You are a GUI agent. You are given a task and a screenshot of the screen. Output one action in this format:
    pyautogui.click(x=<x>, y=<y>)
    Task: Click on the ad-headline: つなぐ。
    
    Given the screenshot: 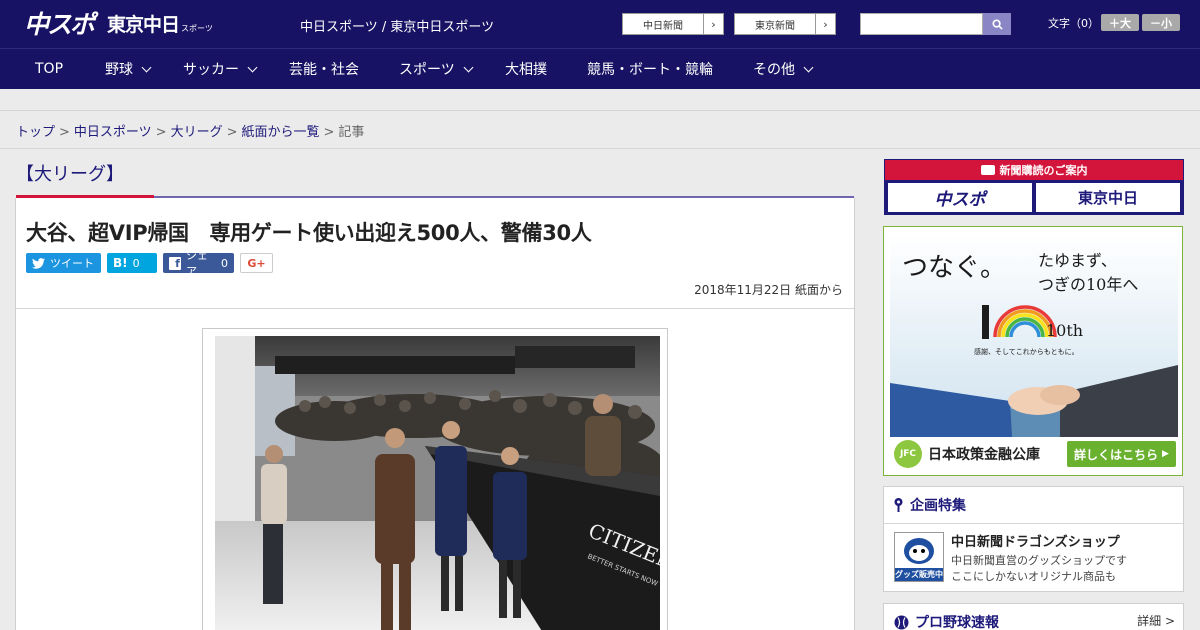 What is the action you would take?
    pyautogui.click(x=954, y=268)
    